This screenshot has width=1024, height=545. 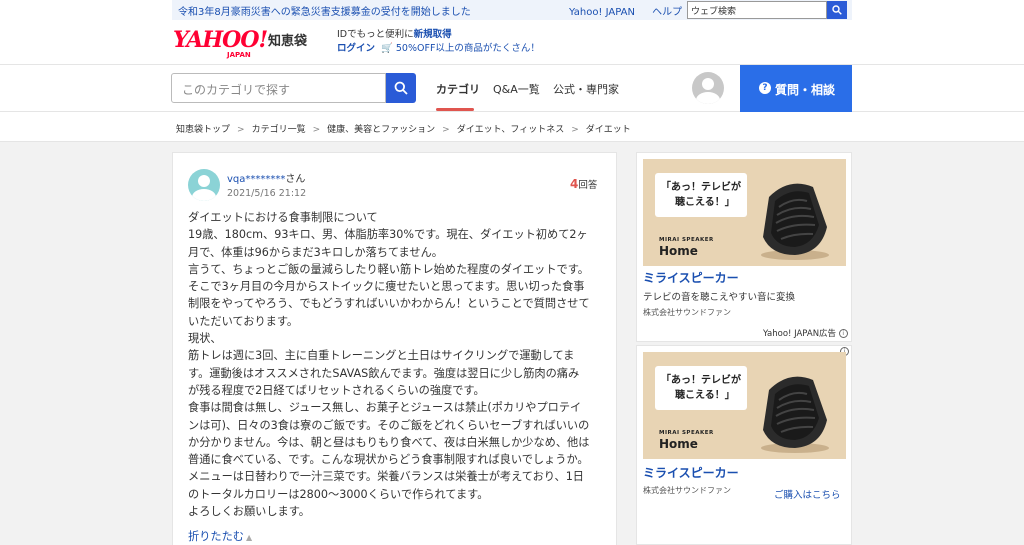 I want to click on question-line: 食事は間食は無し、ジュース無し、お菓子とジュースは禁止(ポカリやプロテイ, so click(x=385, y=408).